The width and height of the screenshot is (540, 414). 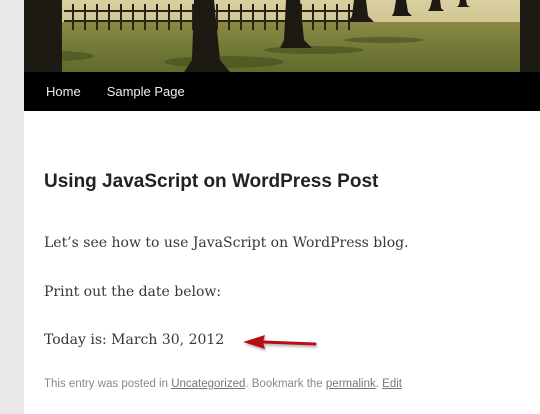 What do you see at coordinates (59, 91) in the screenshot?
I see `nav-item-home: Home` at bounding box center [59, 91].